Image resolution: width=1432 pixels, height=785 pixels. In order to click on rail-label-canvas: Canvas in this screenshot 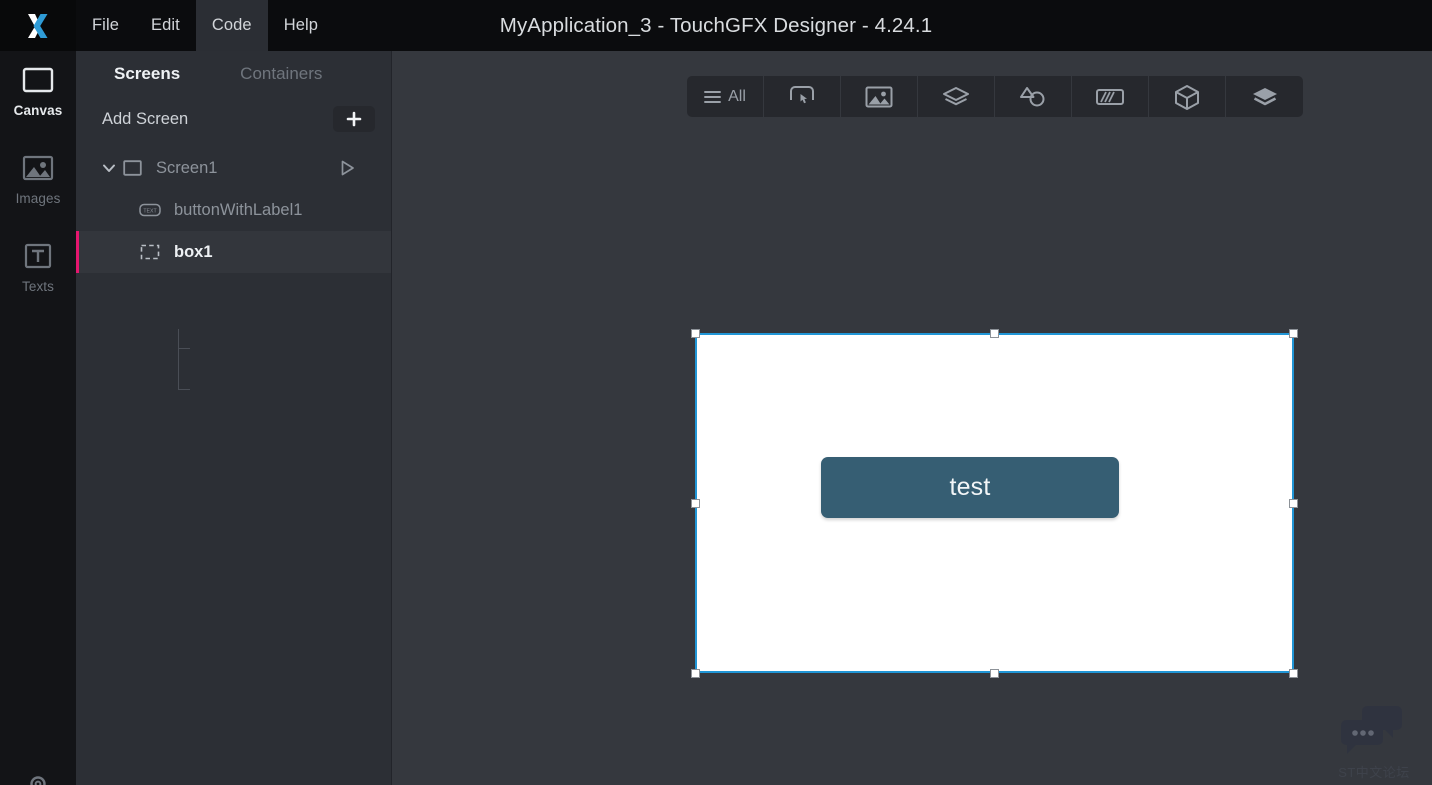, I will do `click(38, 110)`.